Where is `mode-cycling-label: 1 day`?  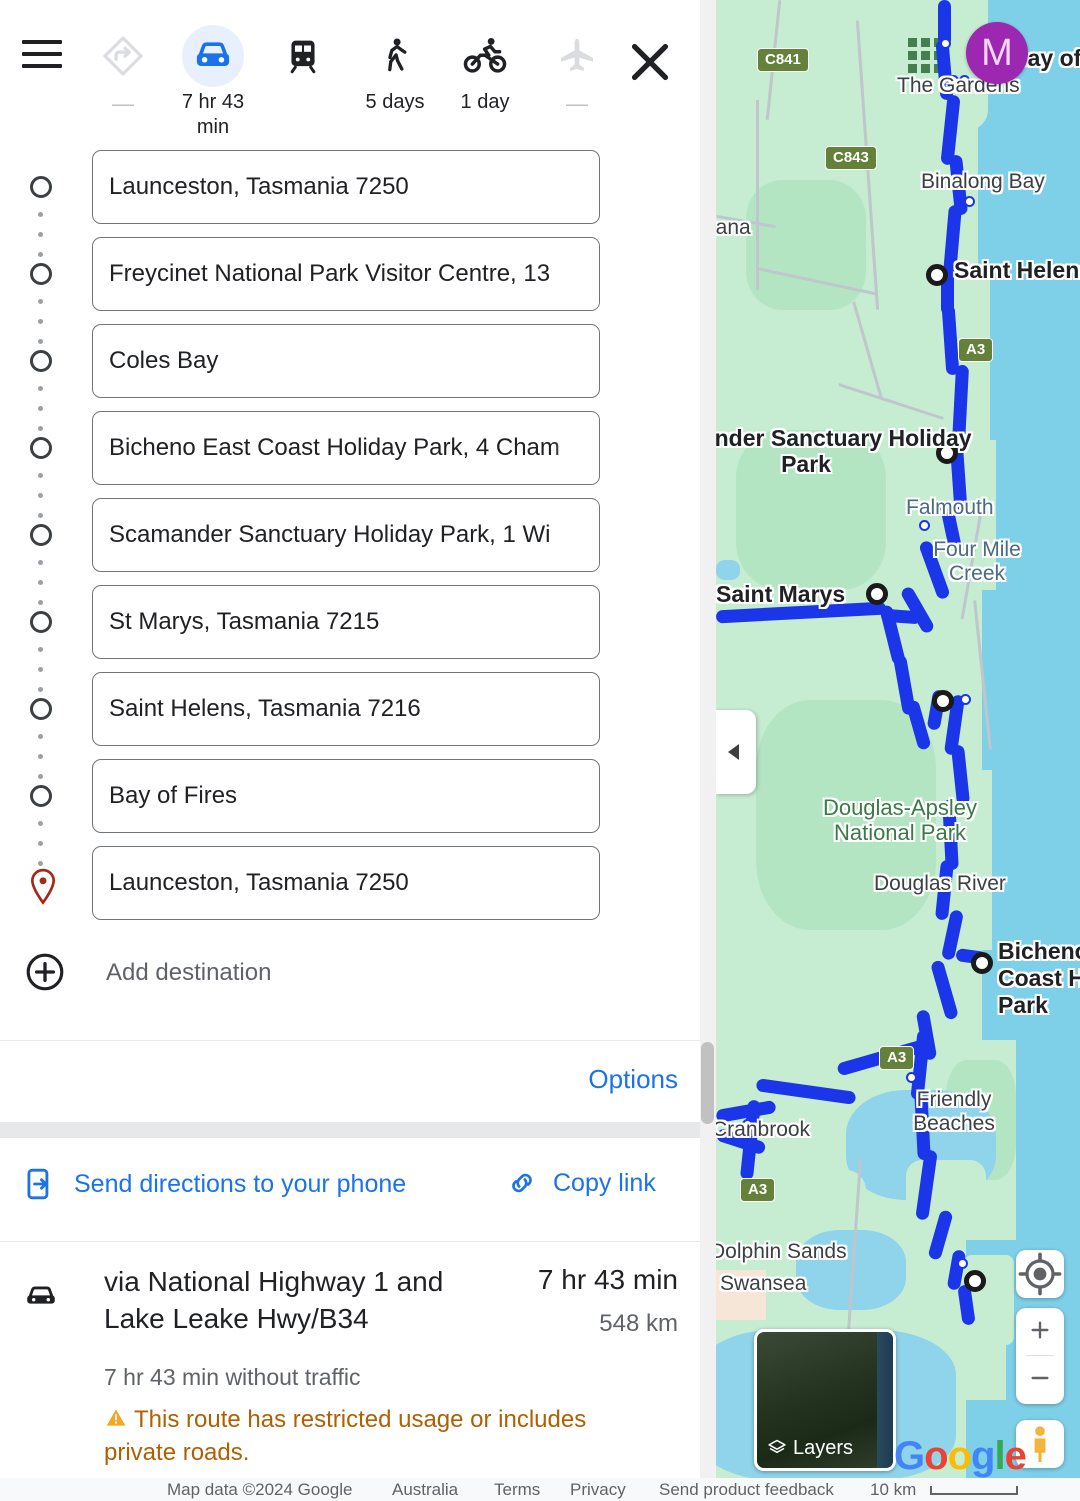
mode-cycling-label: 1 day is located at coordinates (485, 102).